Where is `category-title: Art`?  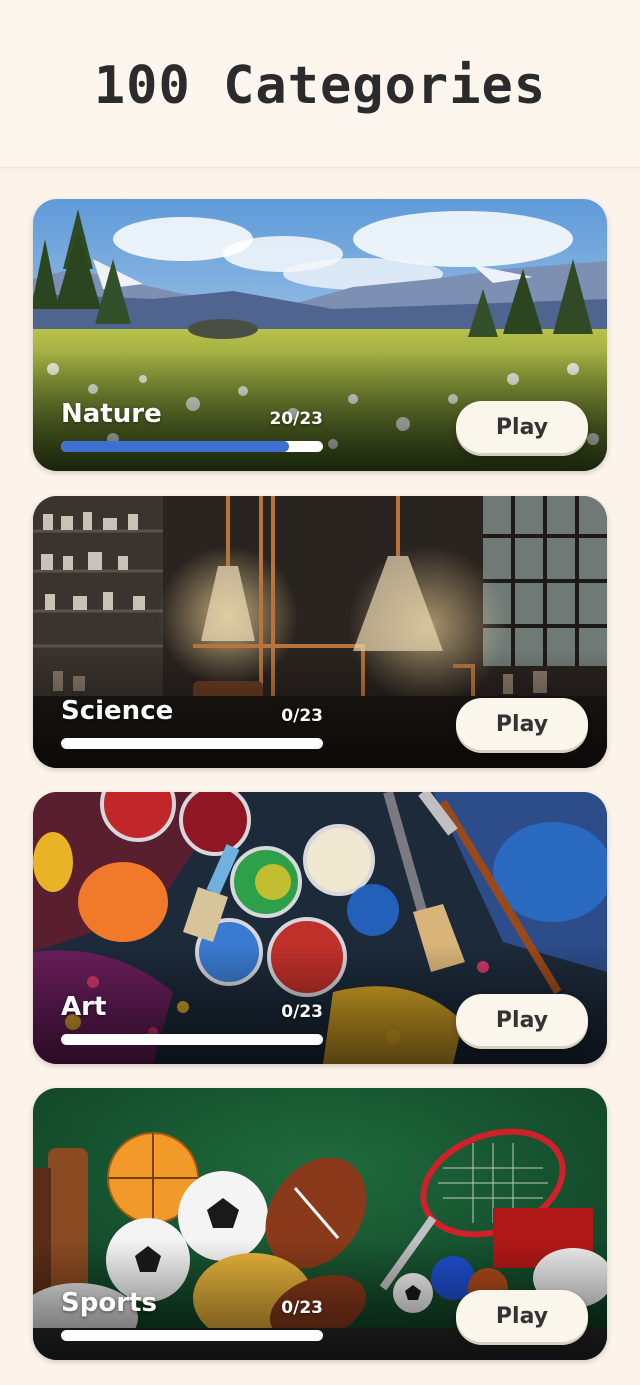 category-title: Art is located at coordinates (84, 1007).